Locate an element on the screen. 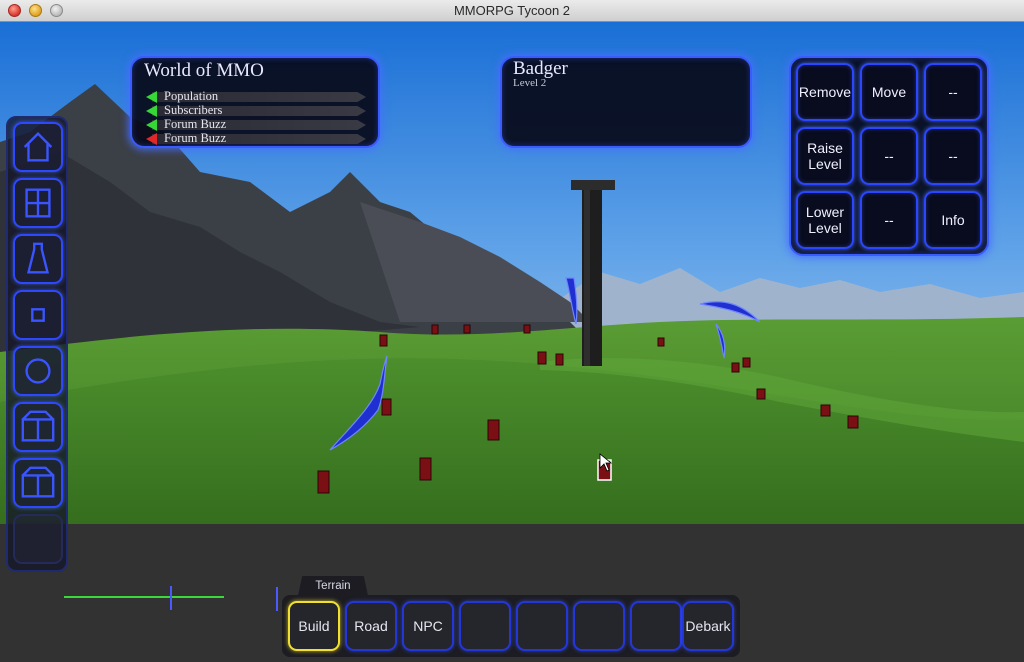 This screenshot has width=1024, height=662. selected-object-level: Level 2 is located at coordinates (530, 83).